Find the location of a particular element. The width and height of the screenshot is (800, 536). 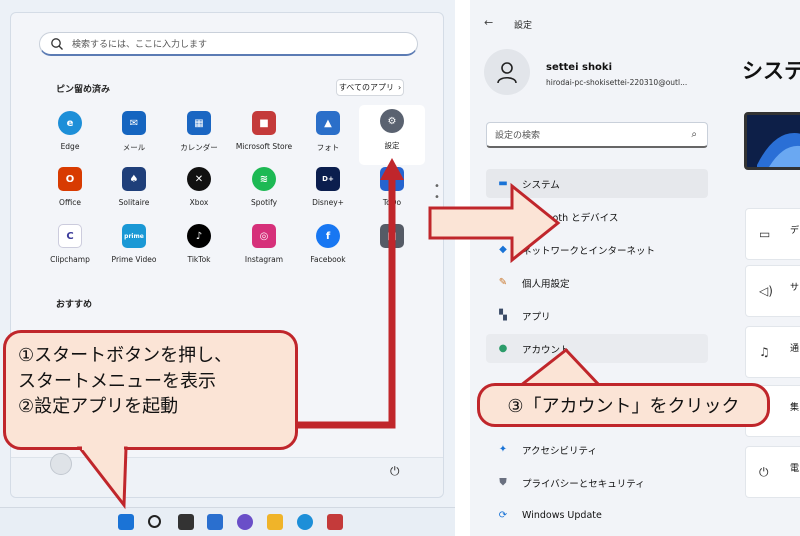

callout-right-text: ③「アカウント」をクリック is located at coordinates (623, 406).